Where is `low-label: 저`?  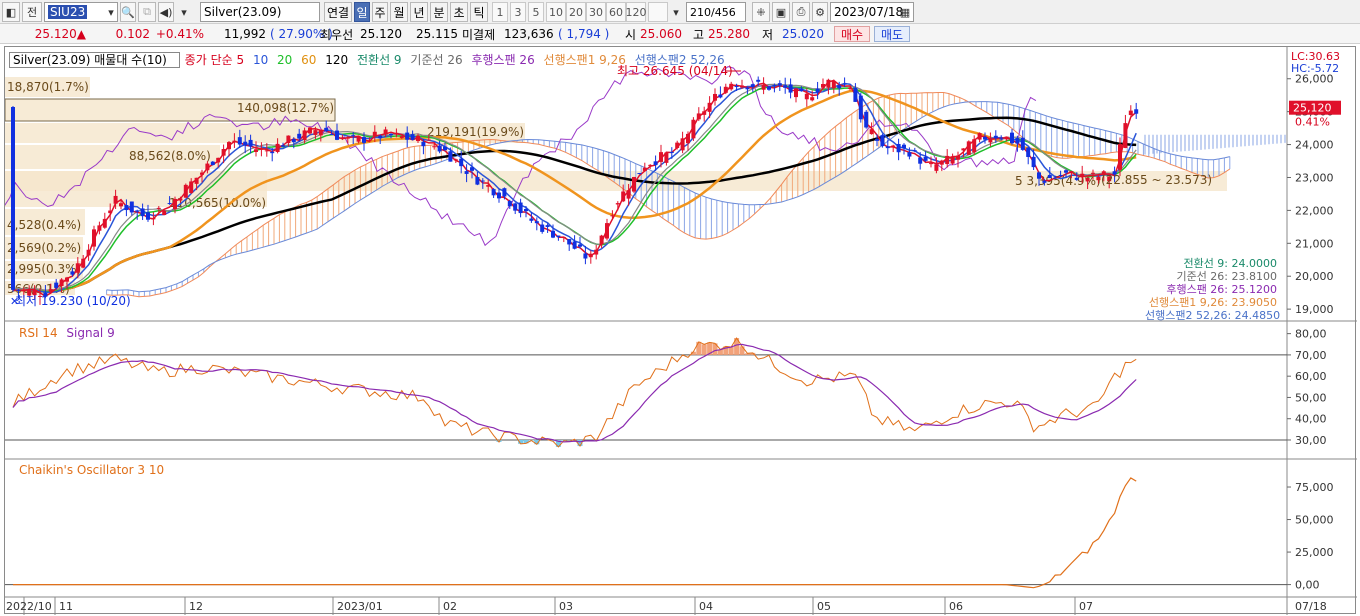
low-label: 저 is located at coordinates (768, 34).